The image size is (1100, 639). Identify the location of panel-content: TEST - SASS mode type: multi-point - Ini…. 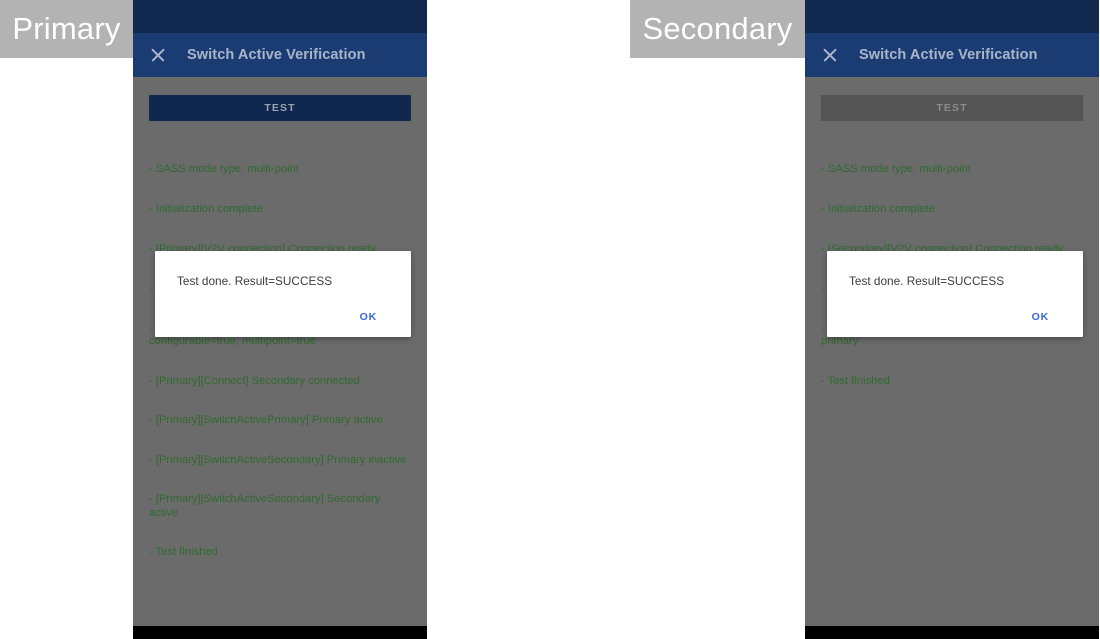
(952, 245).